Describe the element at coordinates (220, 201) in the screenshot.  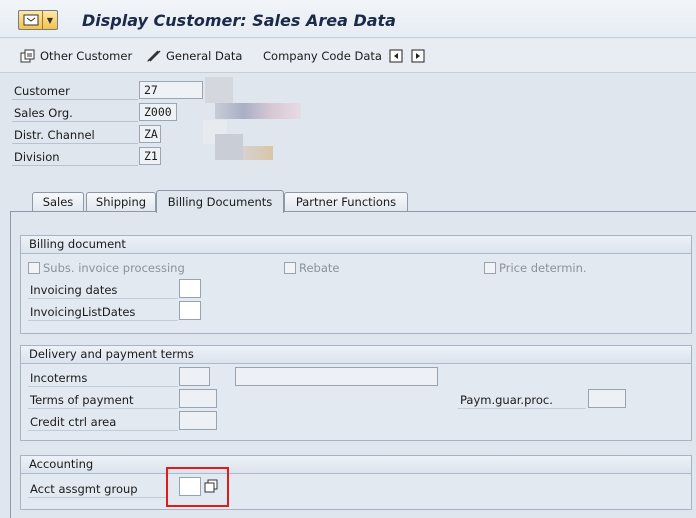
I see `tab-billing-documents: Billing Documents` at that location.